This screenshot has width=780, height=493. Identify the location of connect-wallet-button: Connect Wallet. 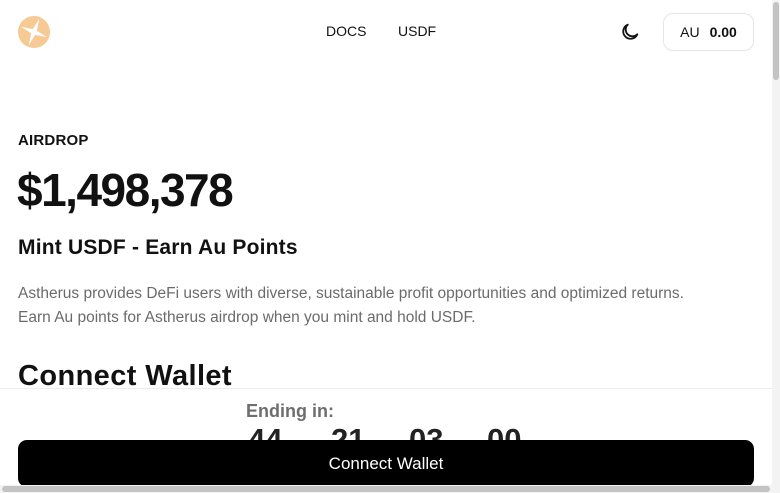
(386, 463).